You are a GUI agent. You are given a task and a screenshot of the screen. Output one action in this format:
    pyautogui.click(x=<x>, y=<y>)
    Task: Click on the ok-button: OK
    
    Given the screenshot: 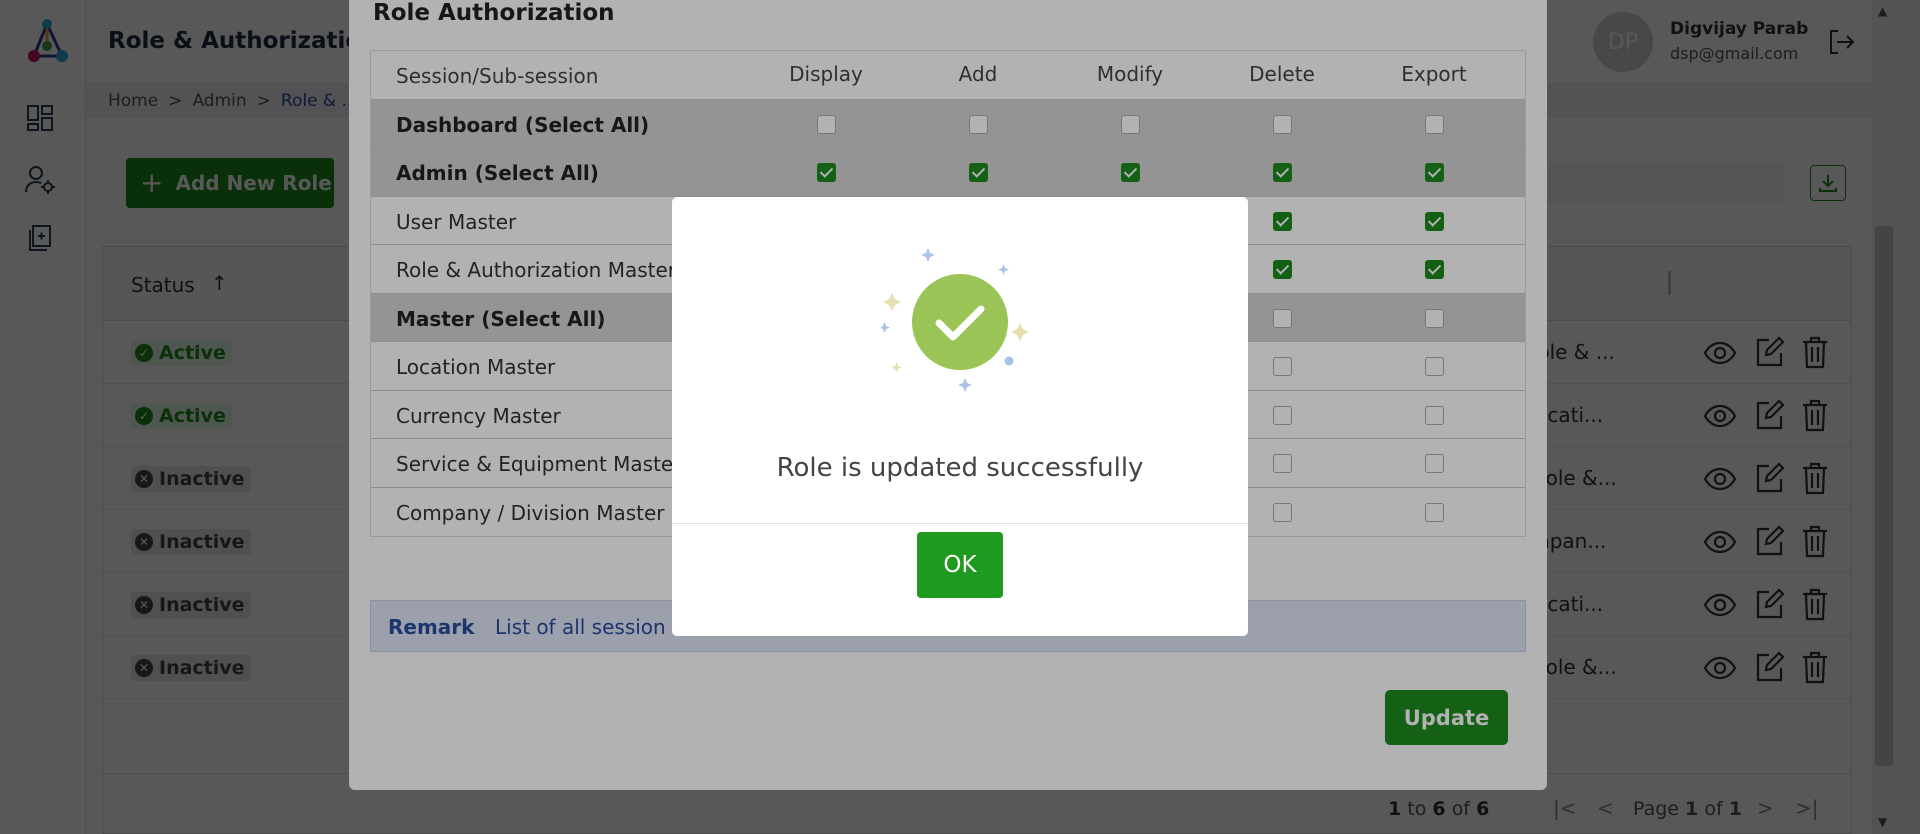 What is the action you would take?
    pyautogui.click(x=960, y=565)
    